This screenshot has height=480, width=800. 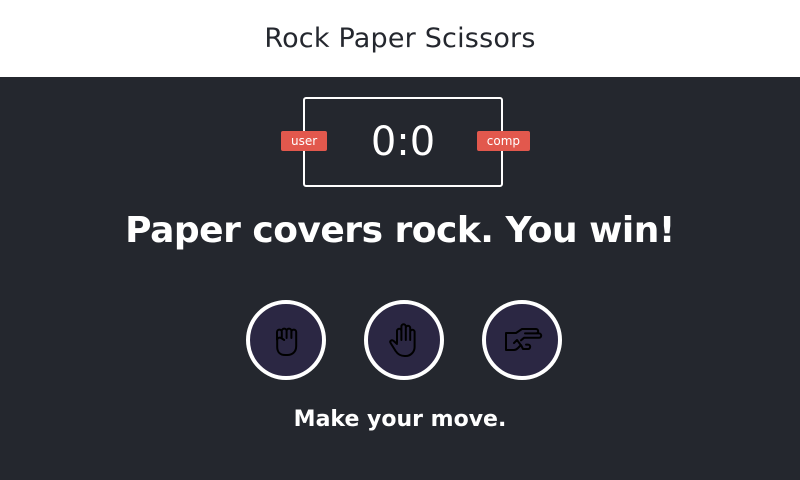 What do you see at coordinates (400, 230) in the screenshot?
I see `result-message: Paper covers rock. You win!` at bounding box center [400, 230].